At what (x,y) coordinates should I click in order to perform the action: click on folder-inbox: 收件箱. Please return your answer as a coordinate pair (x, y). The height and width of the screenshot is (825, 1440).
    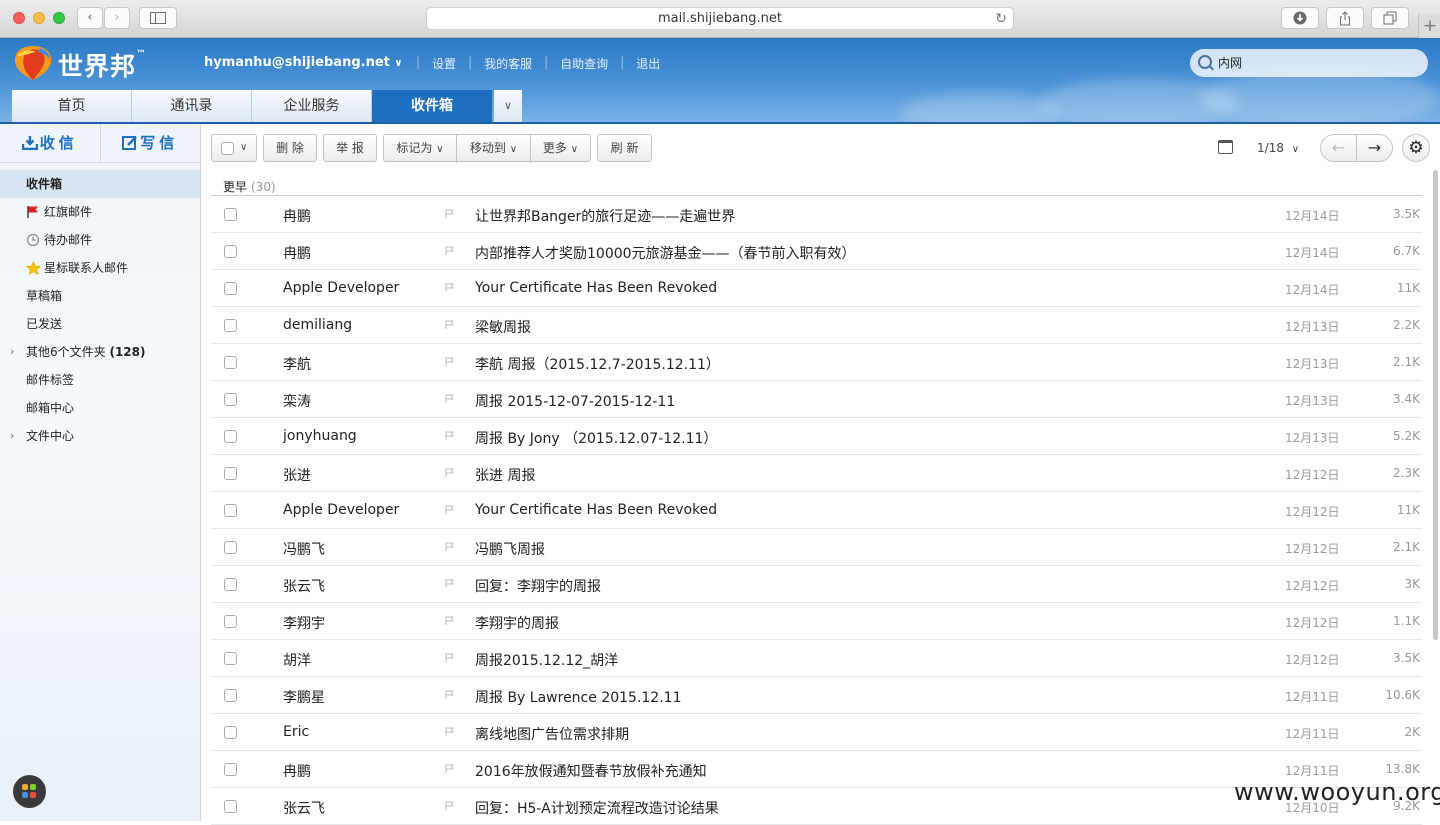
    Looking at the image, I should click on (100, 184).